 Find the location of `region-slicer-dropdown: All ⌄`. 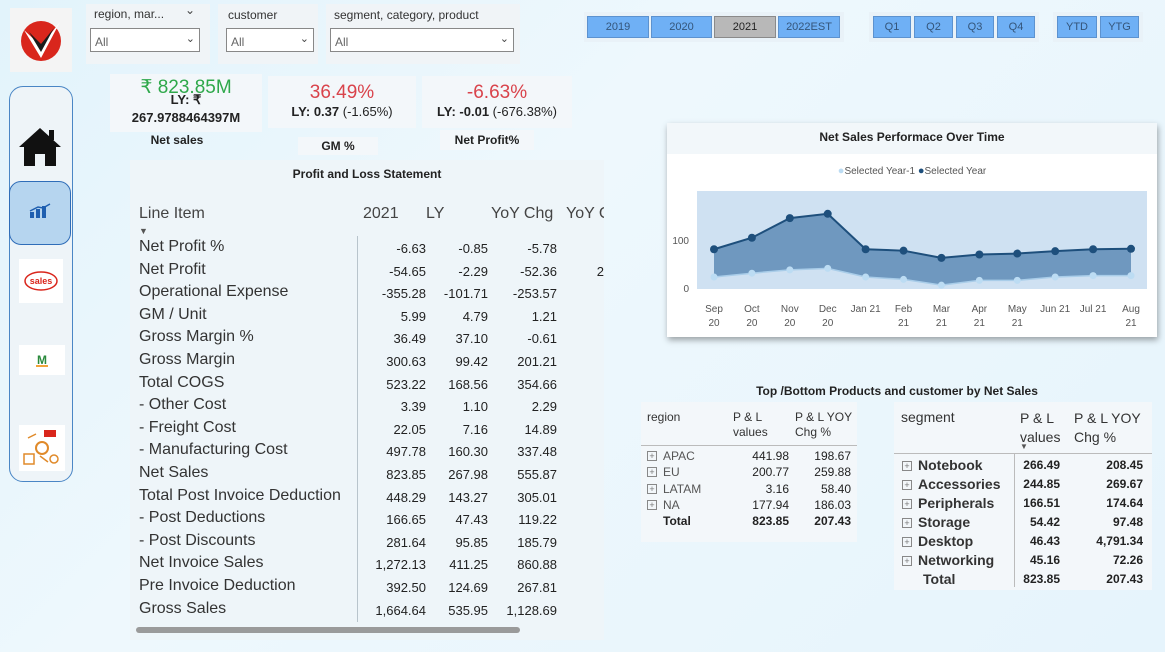

region-slicer-dropdown: All ⌄ is located at coordinates (145, 40).